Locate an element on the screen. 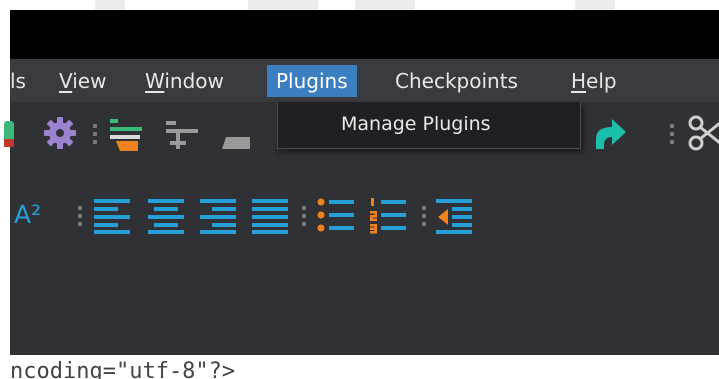  code-line: ncoding="utf-8"?> is located at coordinates (123, 369).